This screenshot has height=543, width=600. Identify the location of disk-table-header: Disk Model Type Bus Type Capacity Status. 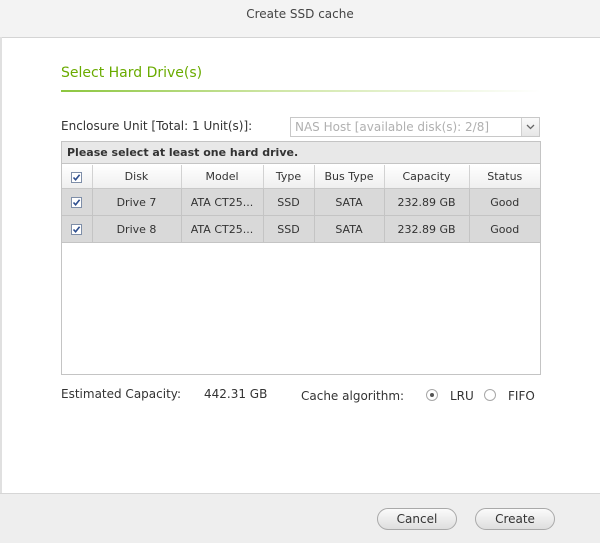
(301, 177).